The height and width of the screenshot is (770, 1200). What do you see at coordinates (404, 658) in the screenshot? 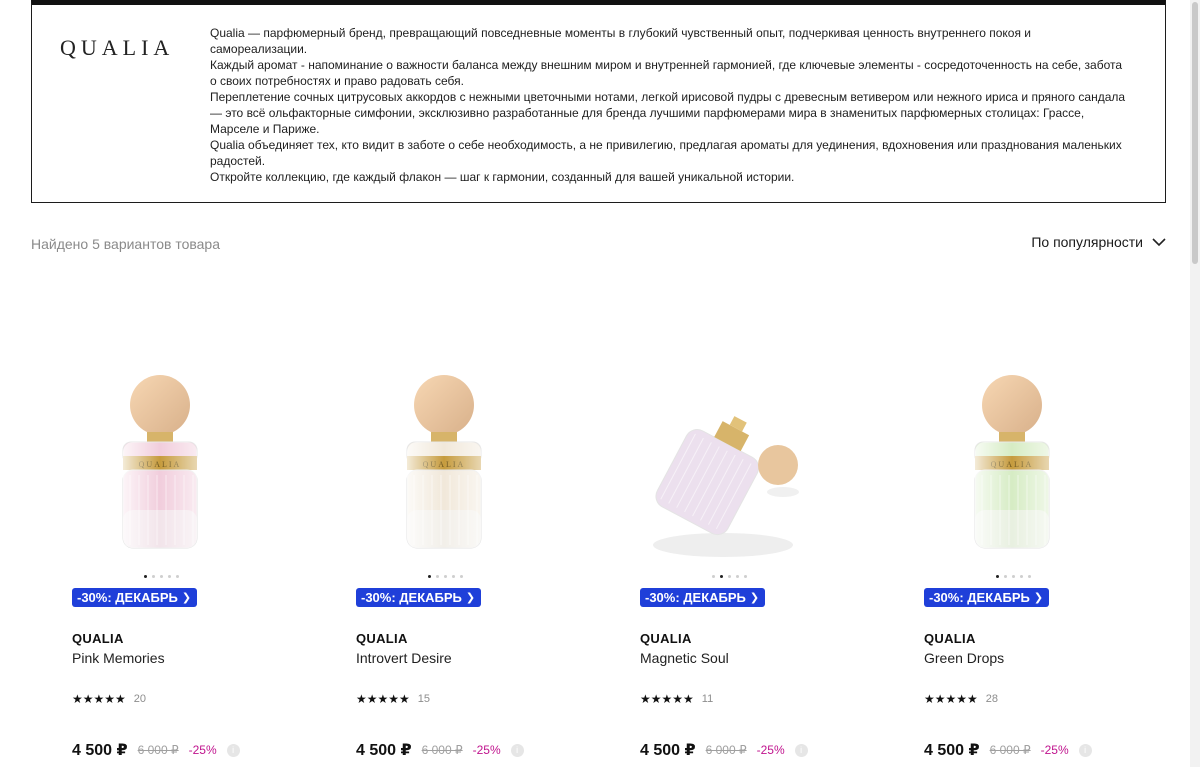
I see `product-name: Introvert Desire` at bounding box center [404, 658].